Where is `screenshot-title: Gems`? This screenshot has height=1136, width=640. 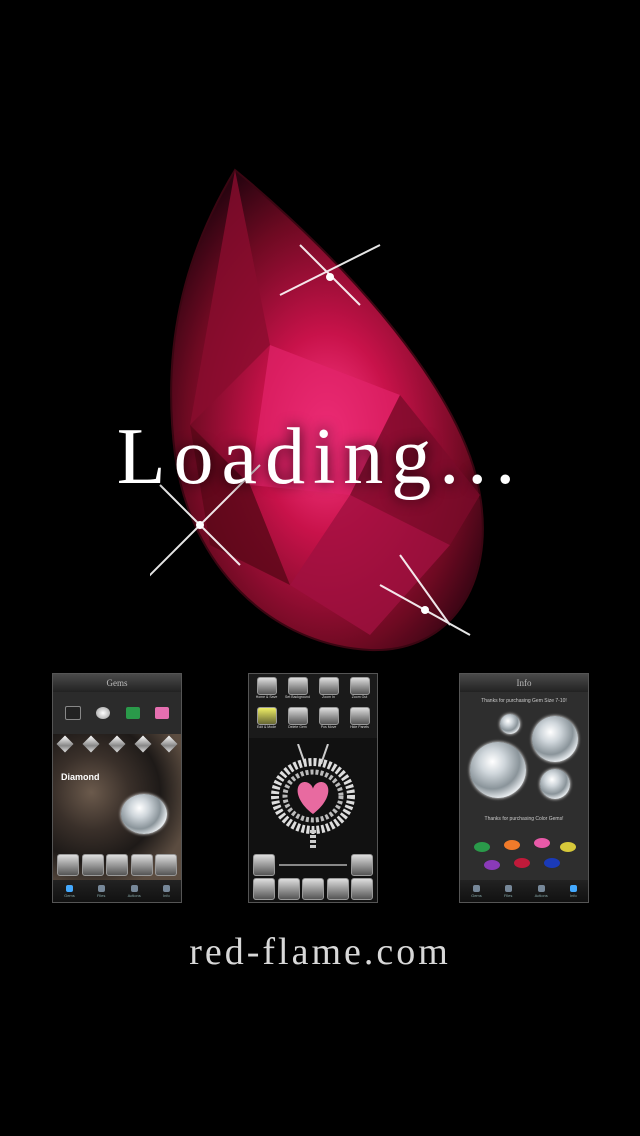
screenshot-title: Gems is located at coordinates (117, 683).